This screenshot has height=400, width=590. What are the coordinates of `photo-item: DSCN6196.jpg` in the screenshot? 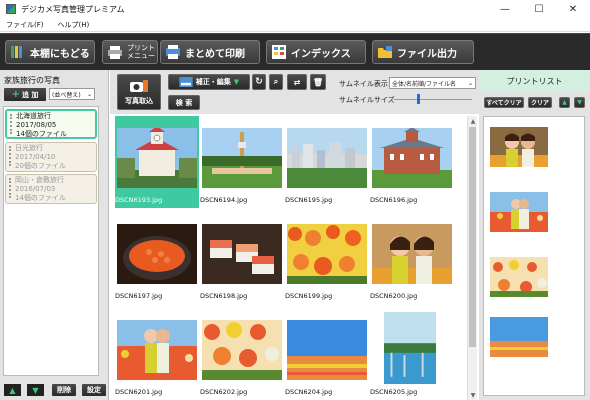 It's located at (412, 162).